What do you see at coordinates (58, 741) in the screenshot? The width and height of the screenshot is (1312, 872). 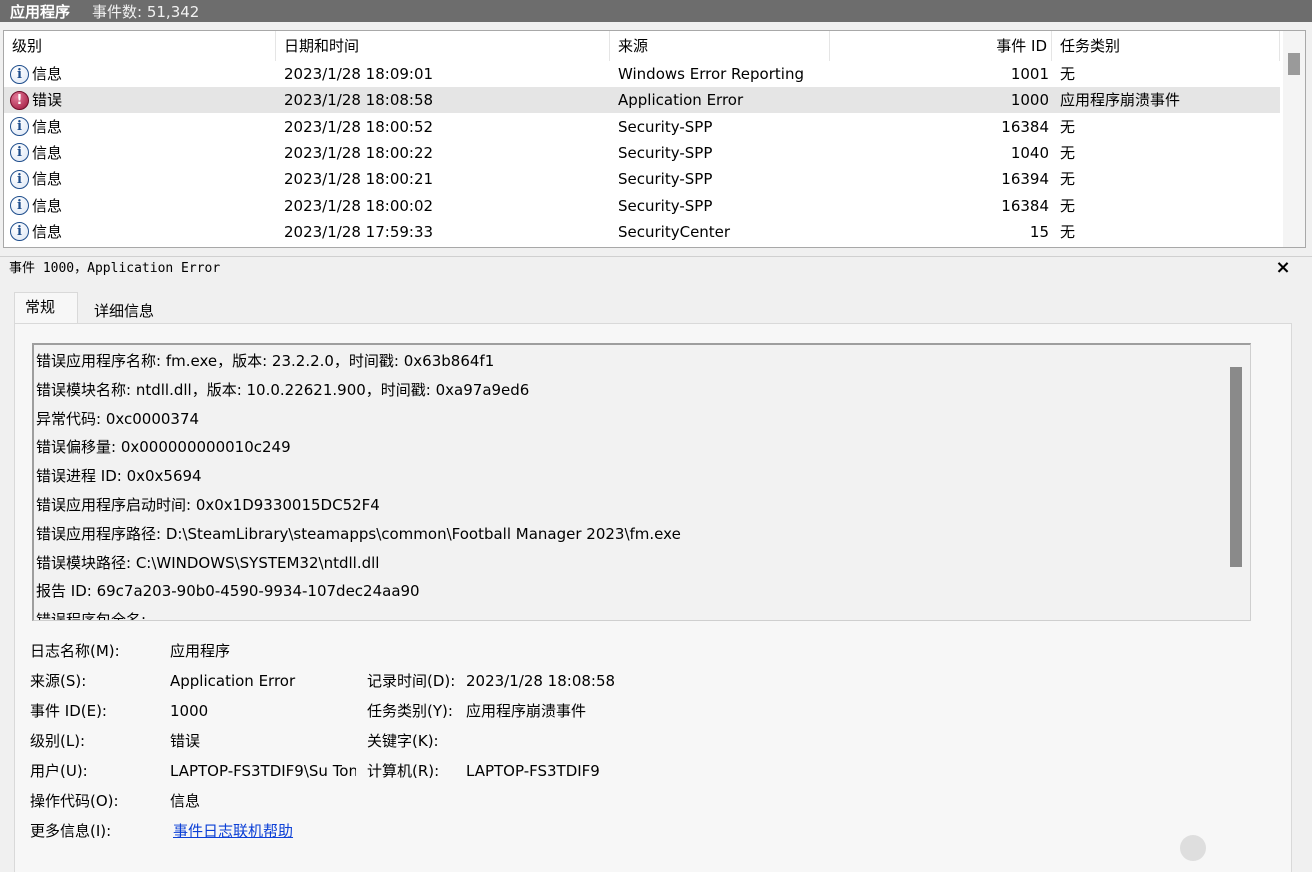 I see `level-label: 级别(L):` at bounding box center [58, 741].